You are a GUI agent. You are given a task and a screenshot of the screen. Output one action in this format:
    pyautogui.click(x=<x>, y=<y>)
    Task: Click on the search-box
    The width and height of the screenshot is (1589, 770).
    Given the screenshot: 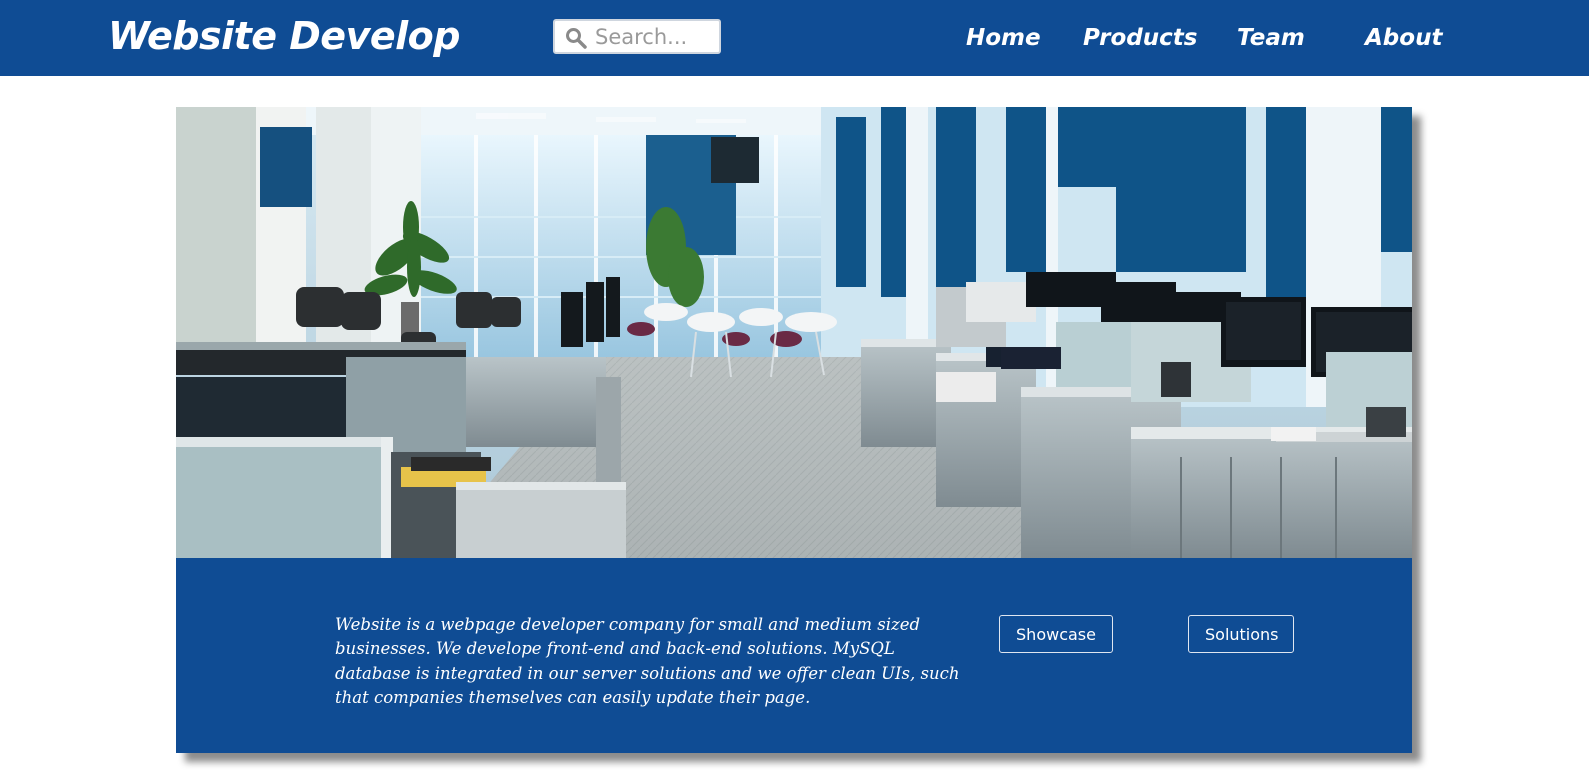 What is the action you would take?
    pyautogui.click(x=637, y=36)
    